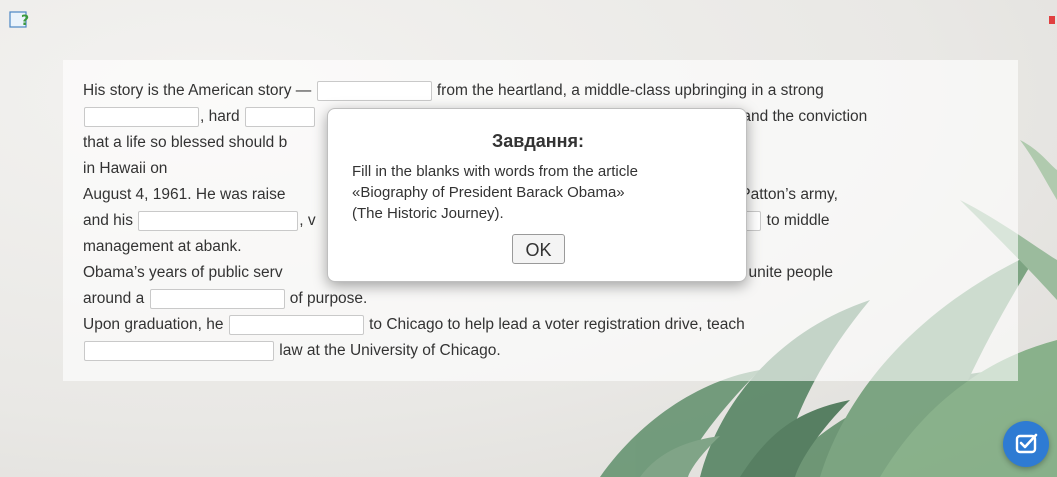 The image size is (1057, 477). I want to click on exercise-text-segment: to middle, so click(796, 220).